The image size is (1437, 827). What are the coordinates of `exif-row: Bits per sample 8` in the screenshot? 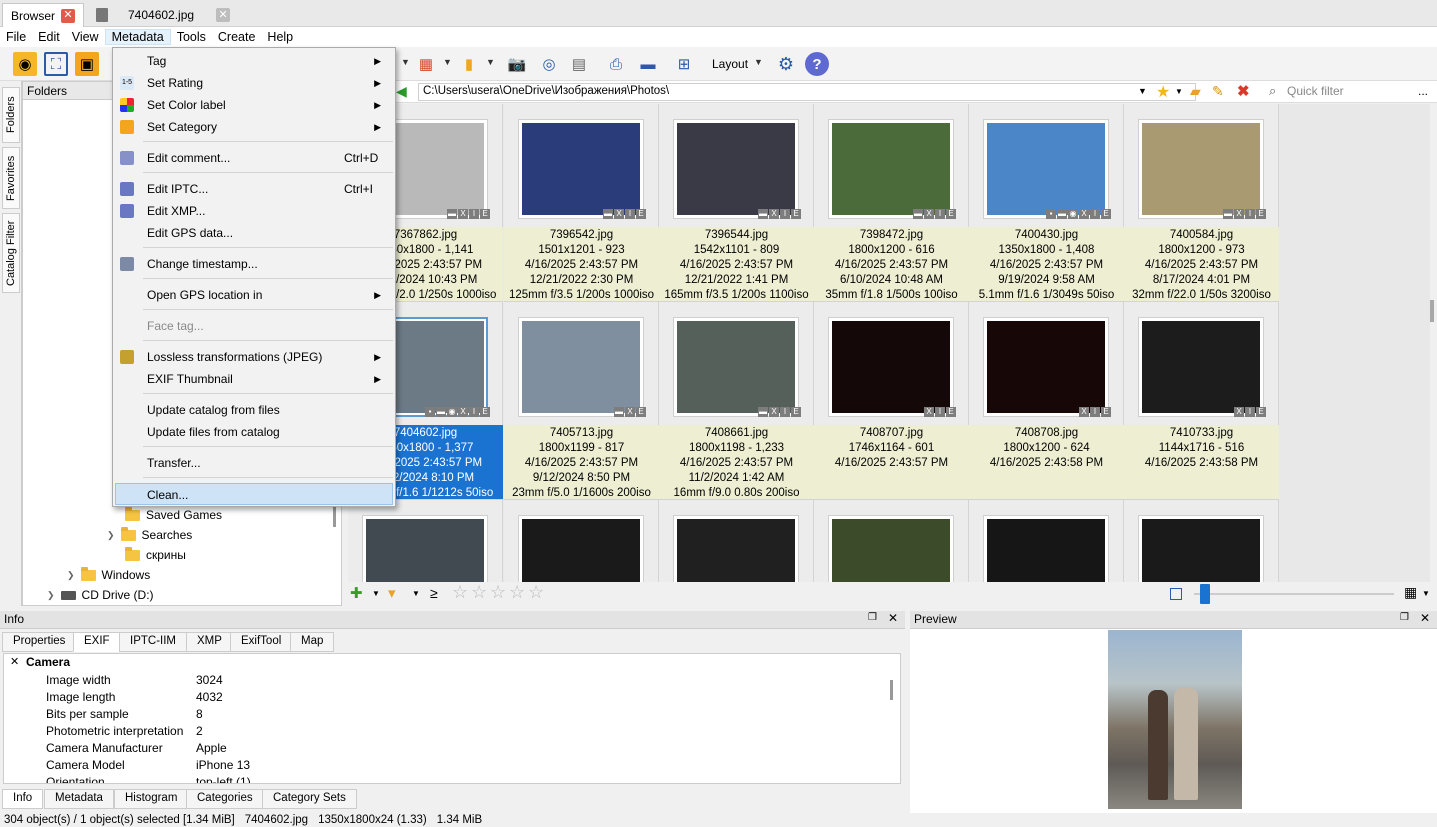 It's located at (444, 714).